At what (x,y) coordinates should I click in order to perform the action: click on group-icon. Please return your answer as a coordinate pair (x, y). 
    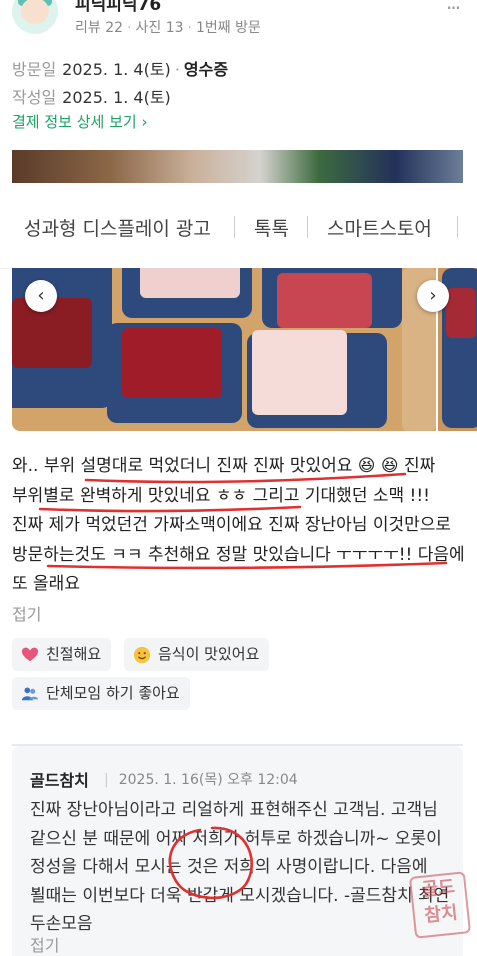
    Looking at the image, I should click on (30, 694).